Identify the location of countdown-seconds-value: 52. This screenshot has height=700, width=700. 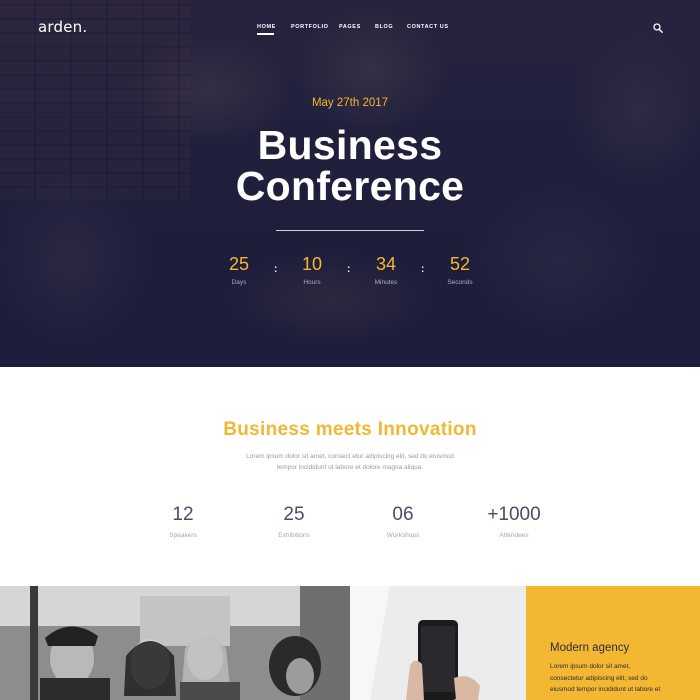
(460, 264).